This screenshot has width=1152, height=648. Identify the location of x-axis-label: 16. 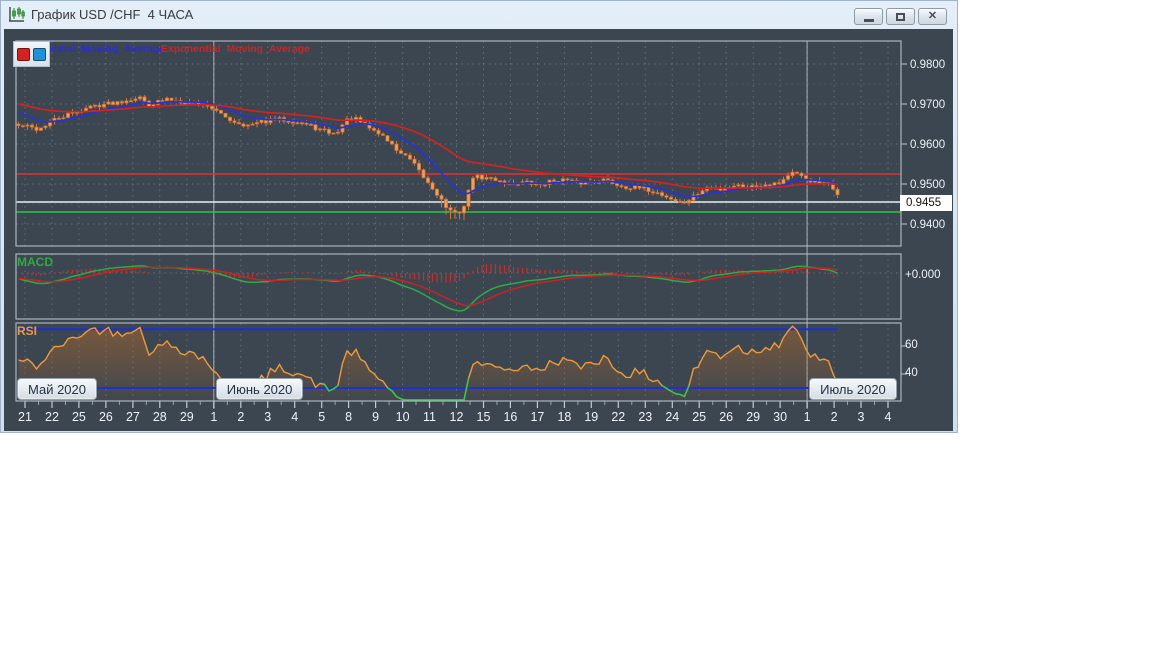
(510, 417).